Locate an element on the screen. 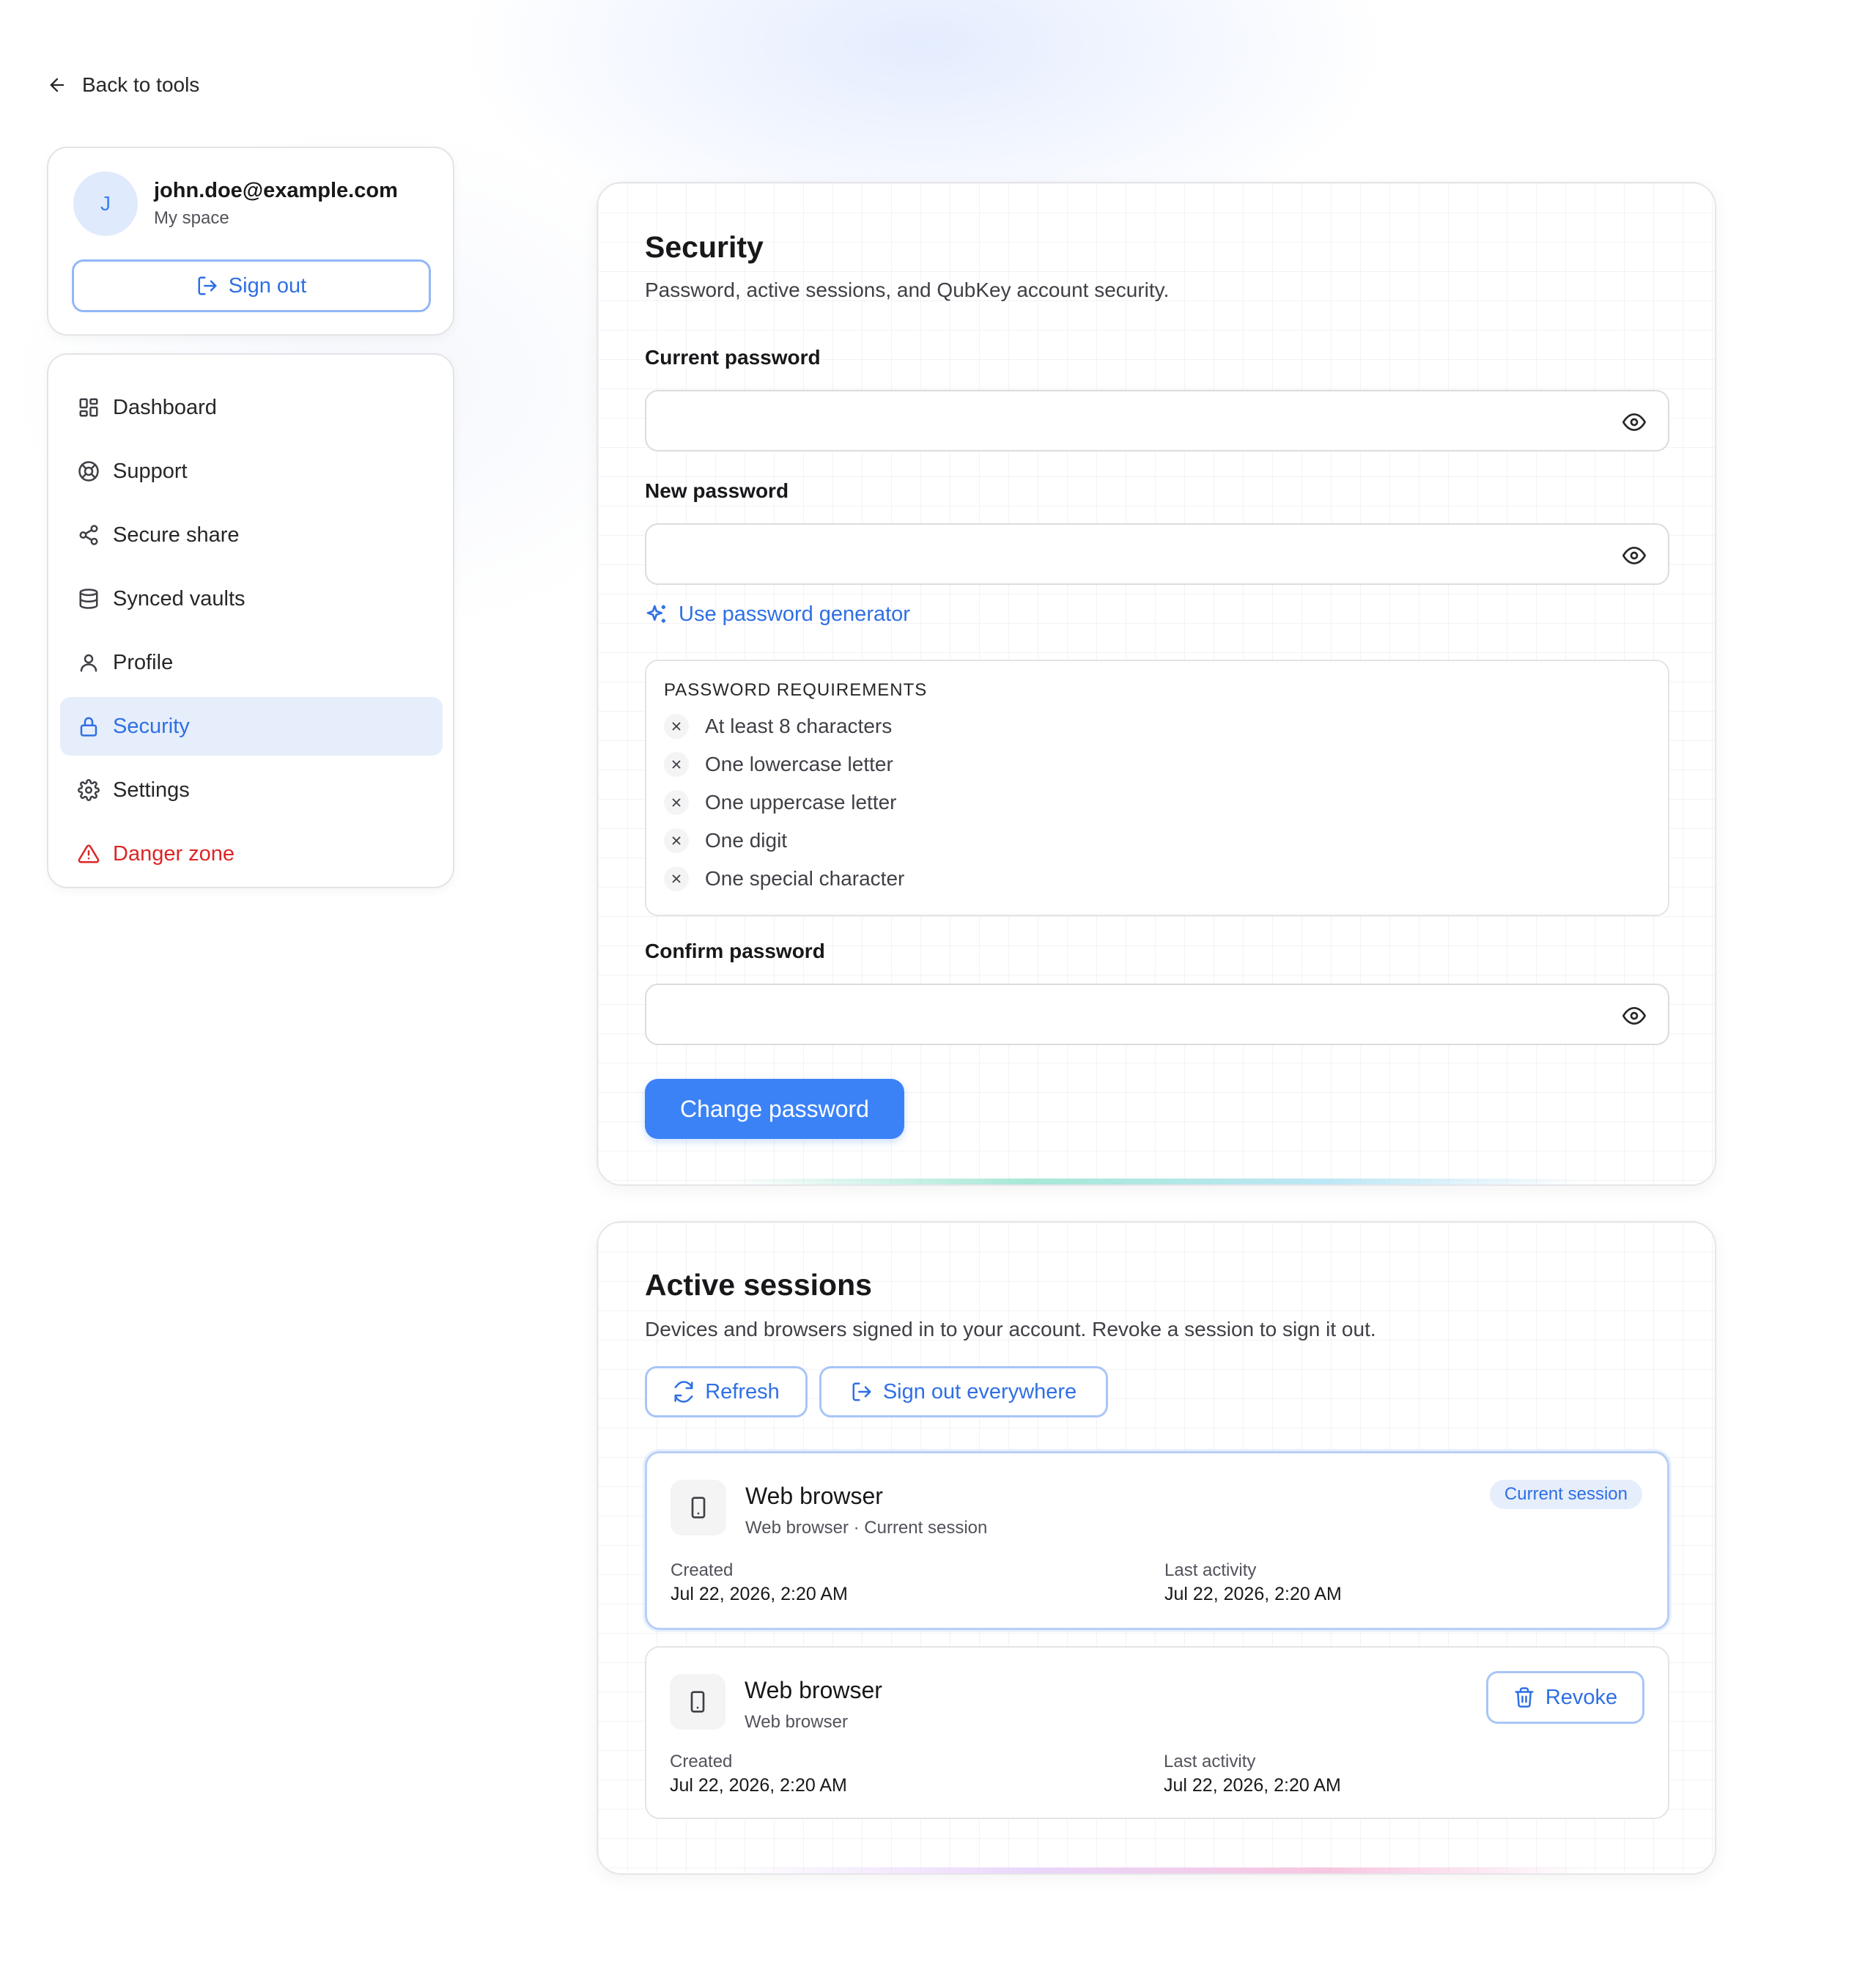 The width and height of the screenshot is (1876, 1973). sidebar-item-label: Danger zone is located at coordinates (174, 853).